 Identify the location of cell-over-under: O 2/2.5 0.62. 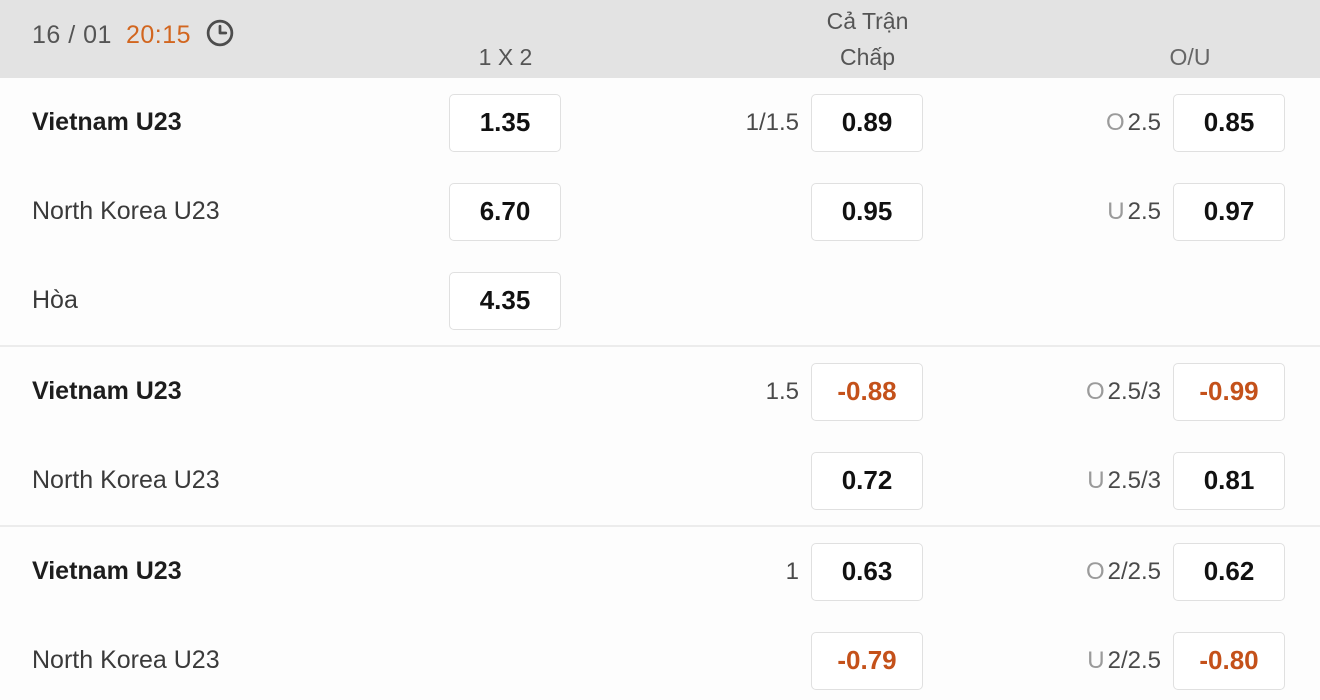
(1142, 571).